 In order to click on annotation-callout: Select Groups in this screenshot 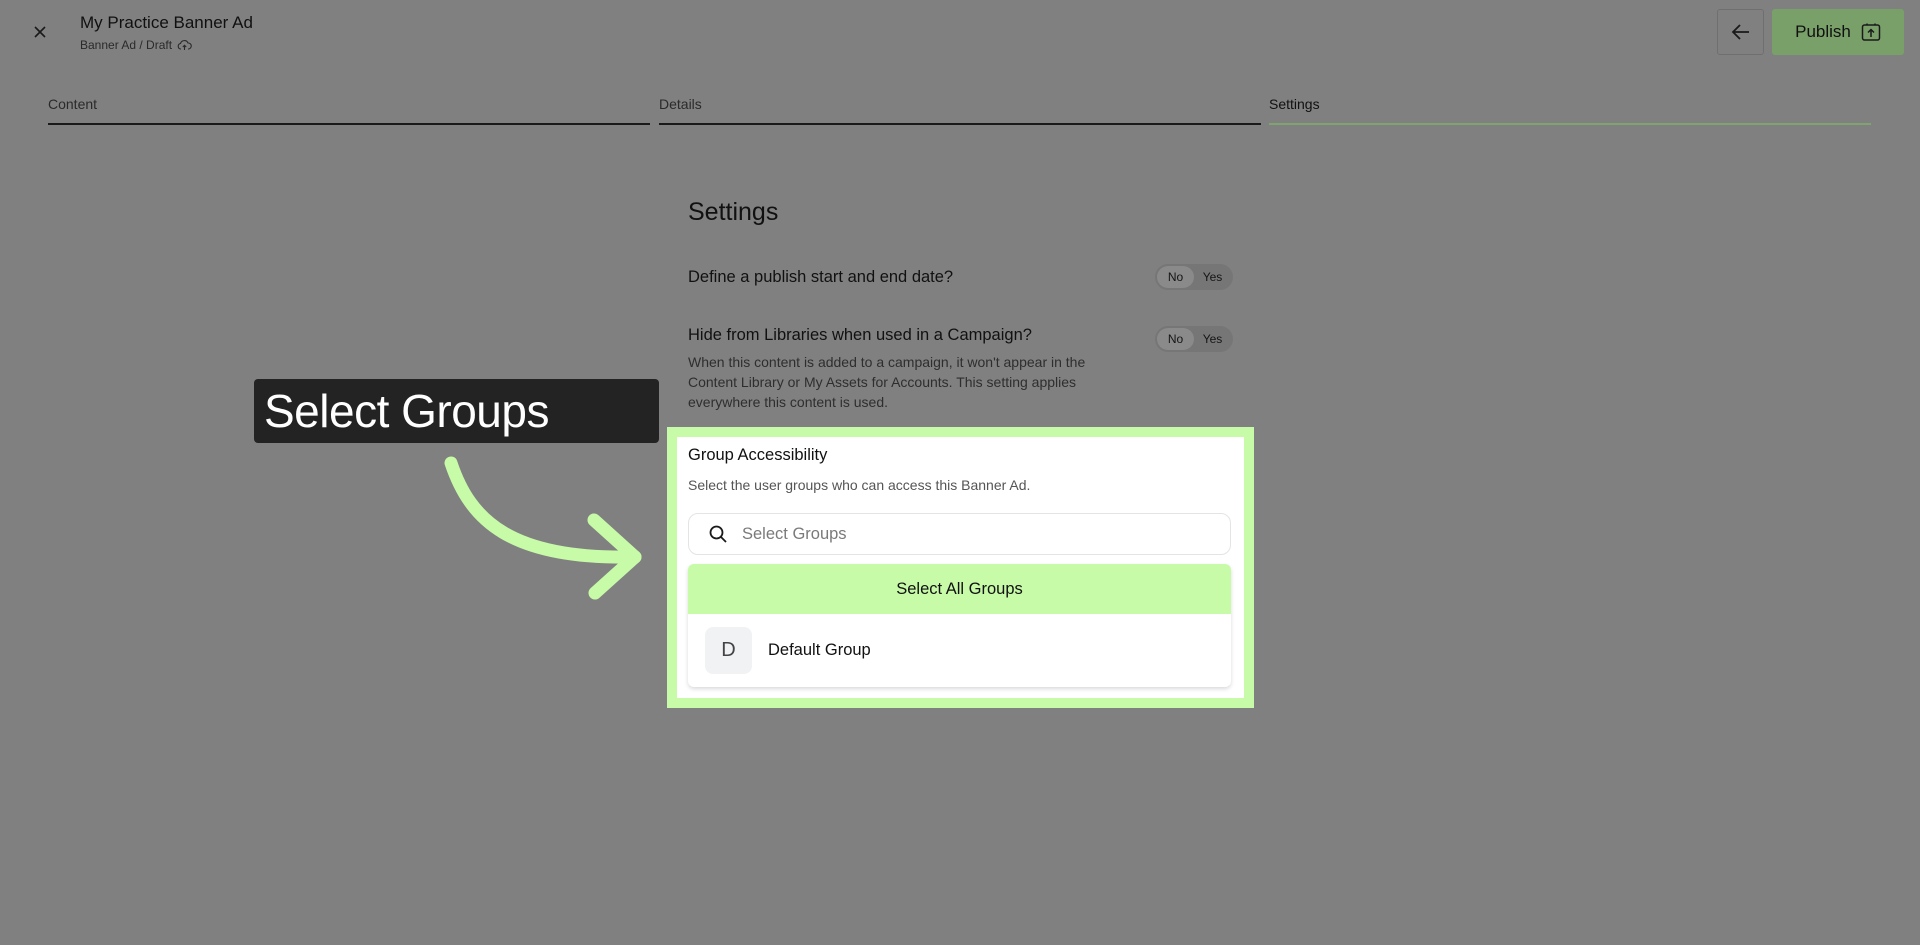, I will do `click(456, 411)`.